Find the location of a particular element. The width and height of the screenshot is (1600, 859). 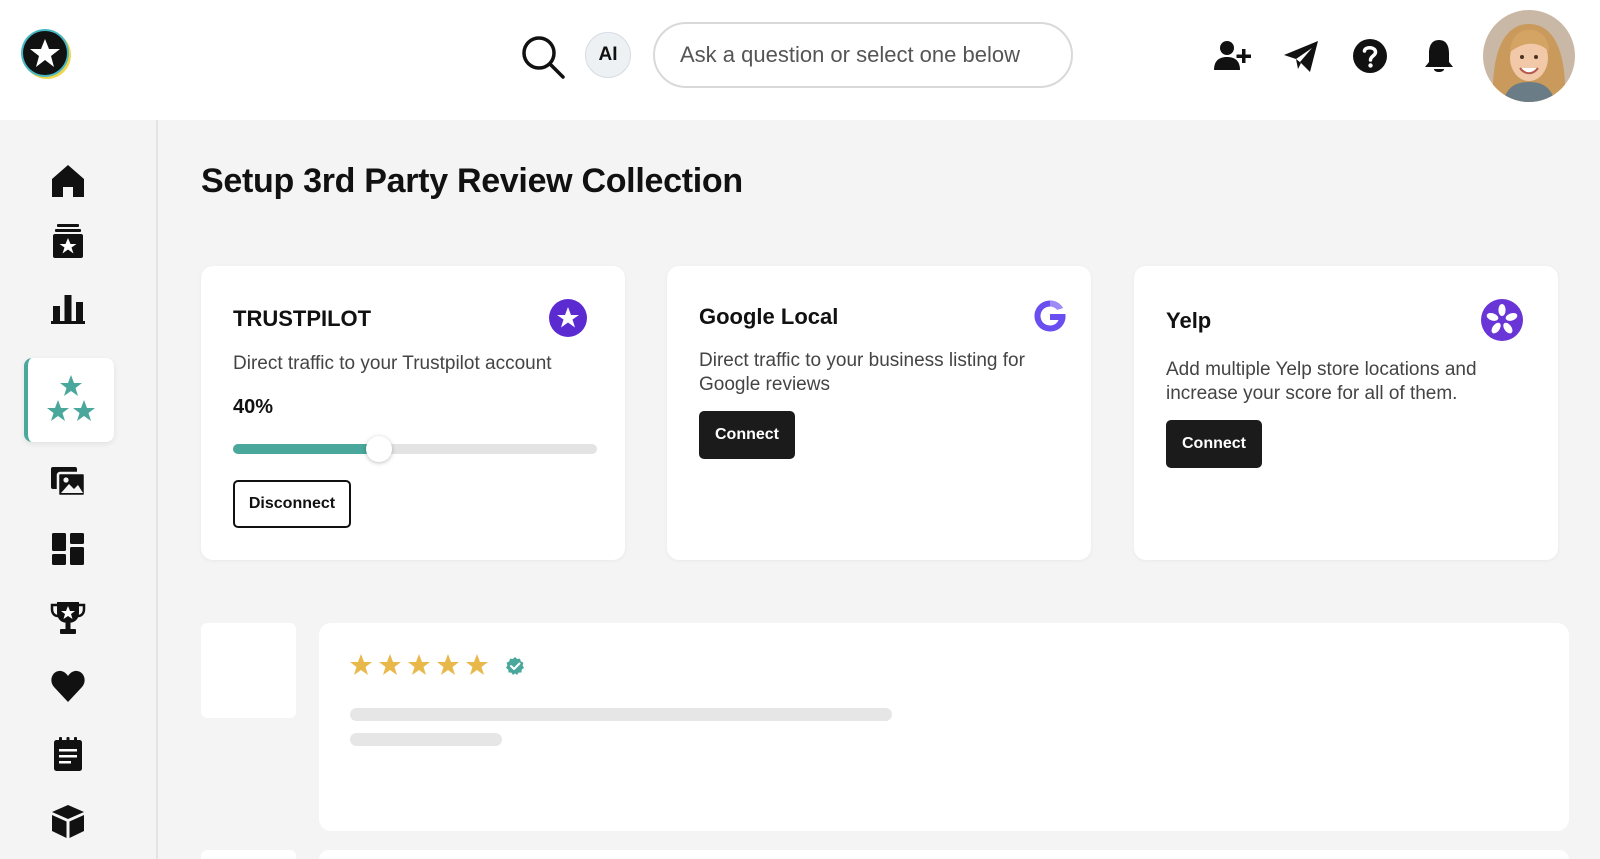

dashboard-icon is located at coordinates (68, 549).